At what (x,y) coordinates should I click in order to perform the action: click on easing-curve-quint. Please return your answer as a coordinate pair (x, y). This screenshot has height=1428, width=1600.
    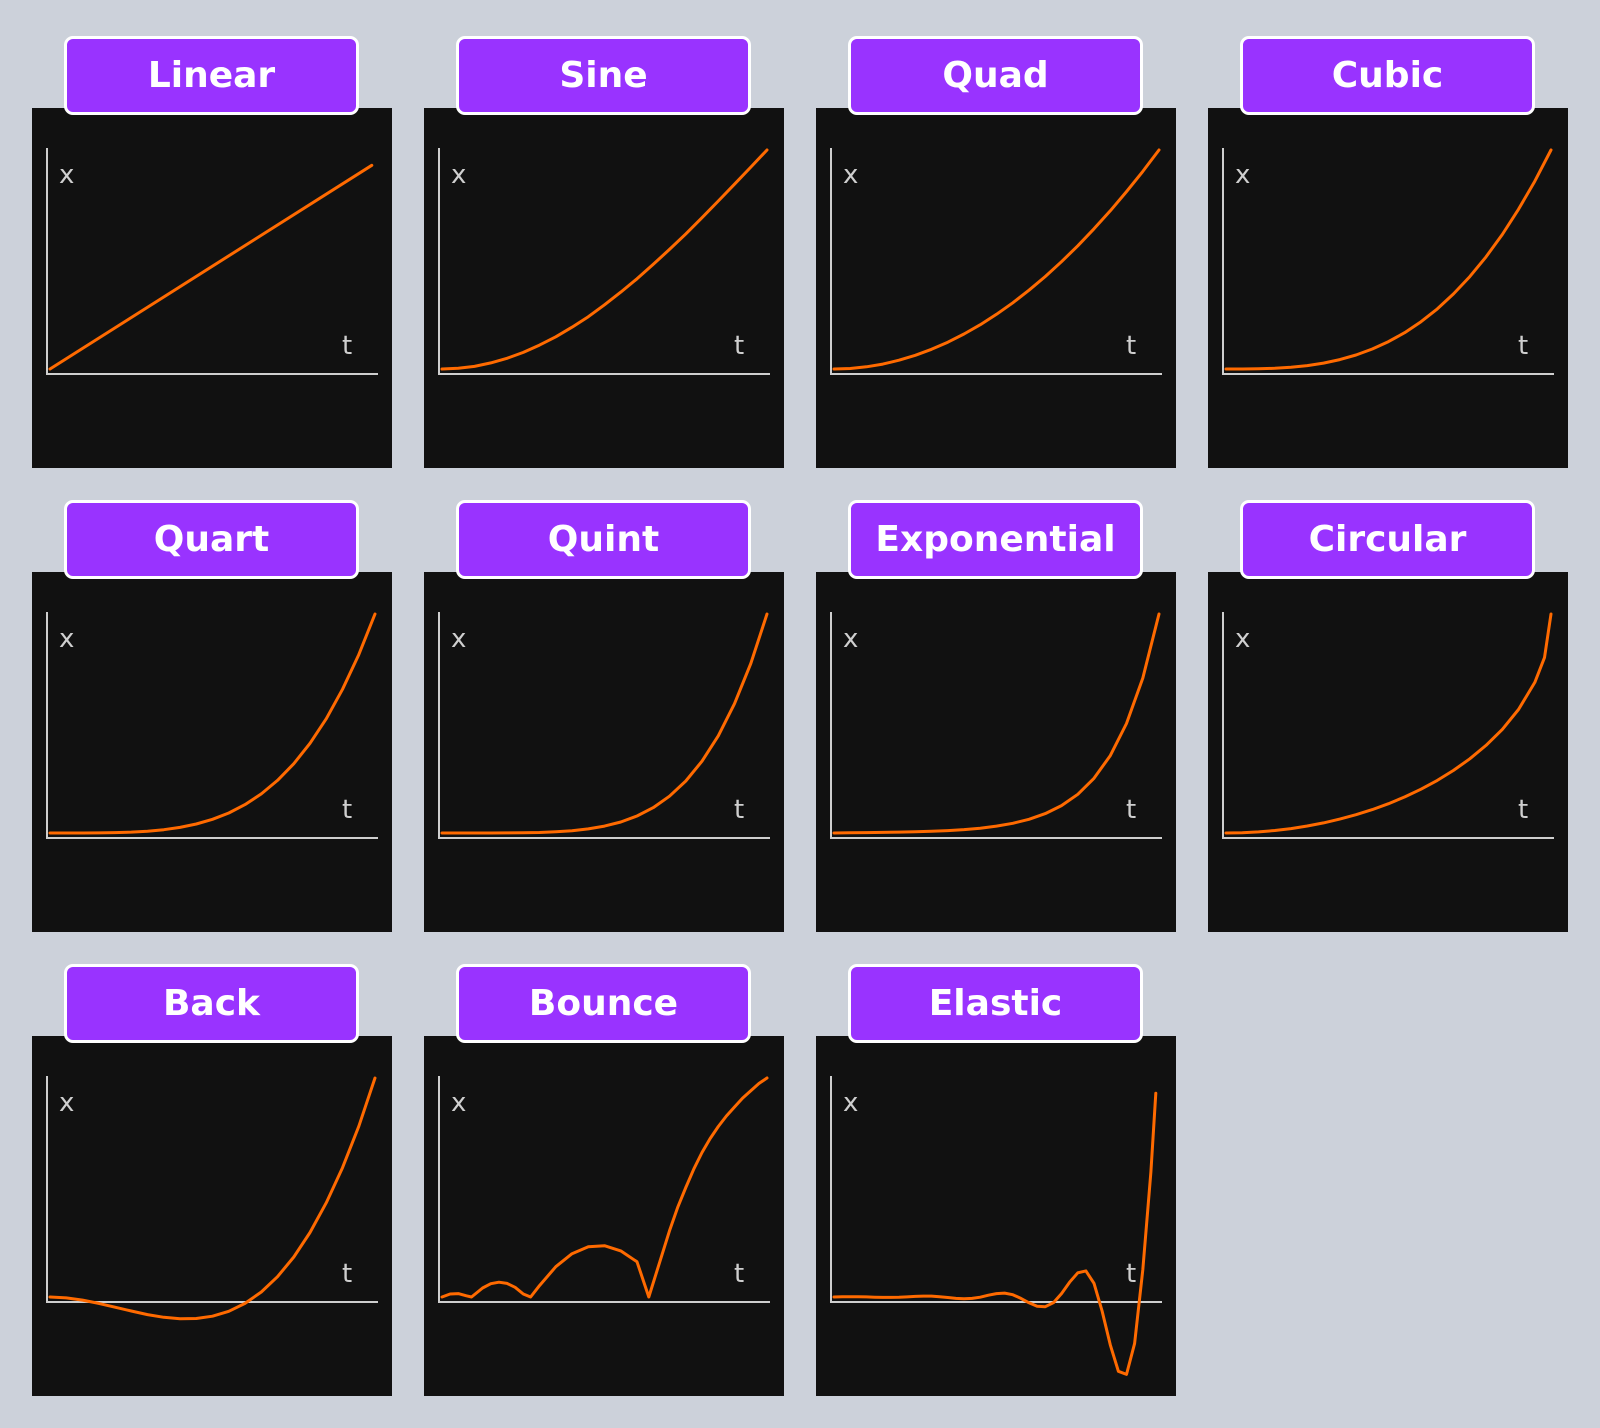
    Looking at the image, I should click on (604, 723).